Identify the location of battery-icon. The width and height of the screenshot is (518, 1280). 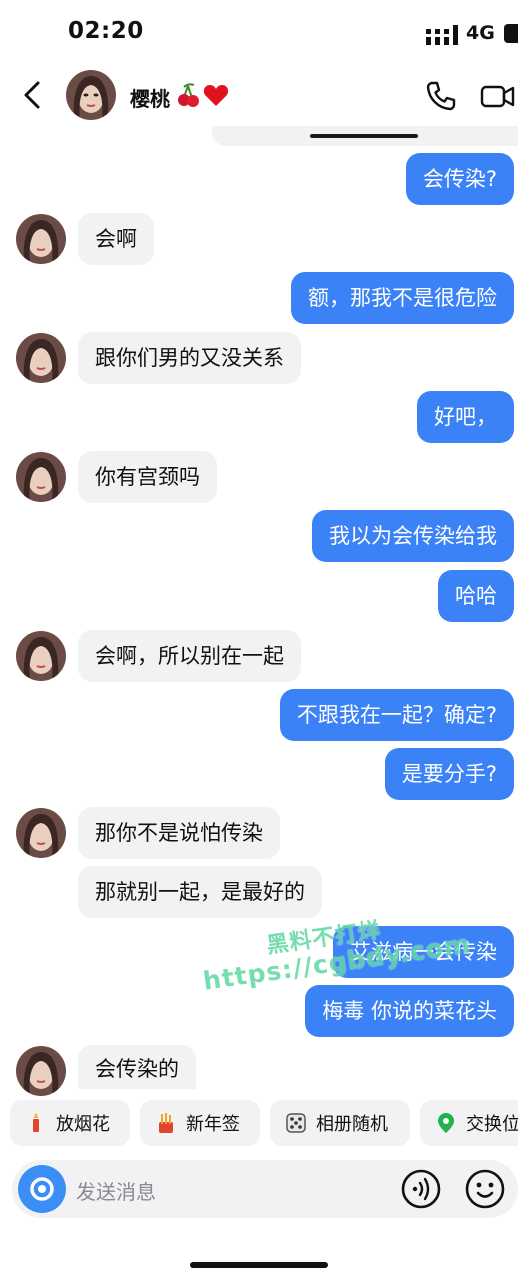
(511, 33).